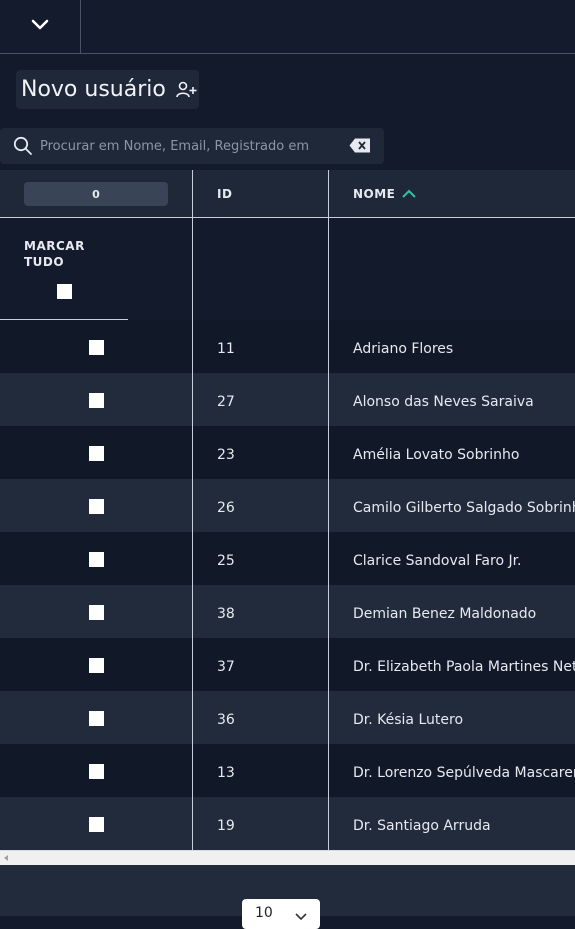 The image size is (575, 929). I want to click on cell-name: Alonso das Neves Saraiva, so click(443, 401).